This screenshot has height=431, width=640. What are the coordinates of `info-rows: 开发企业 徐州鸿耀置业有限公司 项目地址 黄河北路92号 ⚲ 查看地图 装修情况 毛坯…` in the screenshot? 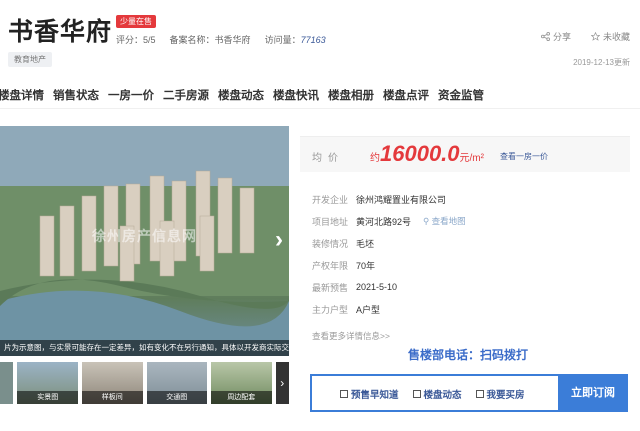 It's located at (389, 254).